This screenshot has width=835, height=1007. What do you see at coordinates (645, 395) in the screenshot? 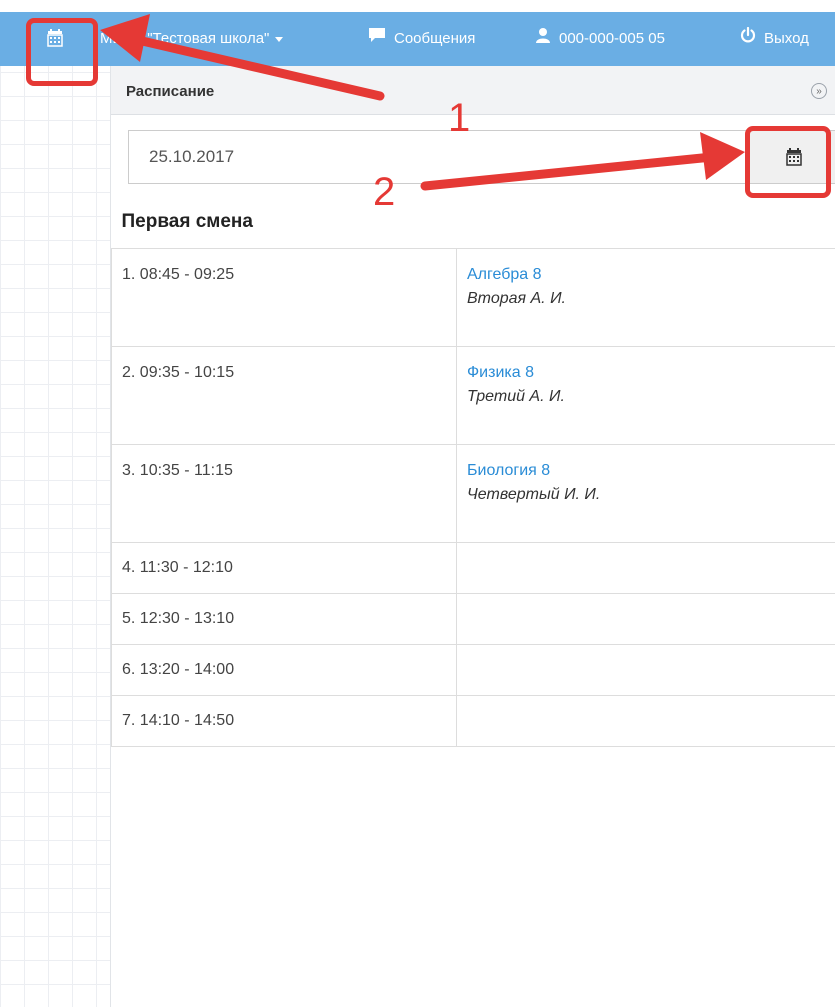
I see `lesson-cell: Физика 8 Третий А. И.` at bounding box center [645, 395].